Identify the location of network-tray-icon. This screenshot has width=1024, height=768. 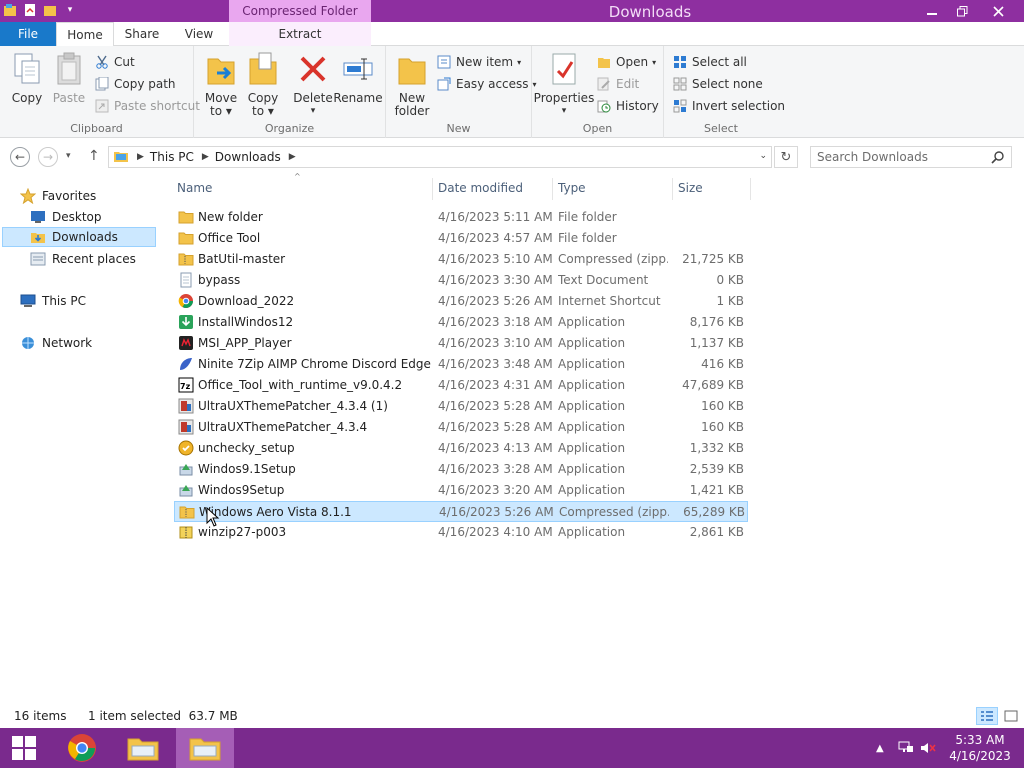
(905, 746).